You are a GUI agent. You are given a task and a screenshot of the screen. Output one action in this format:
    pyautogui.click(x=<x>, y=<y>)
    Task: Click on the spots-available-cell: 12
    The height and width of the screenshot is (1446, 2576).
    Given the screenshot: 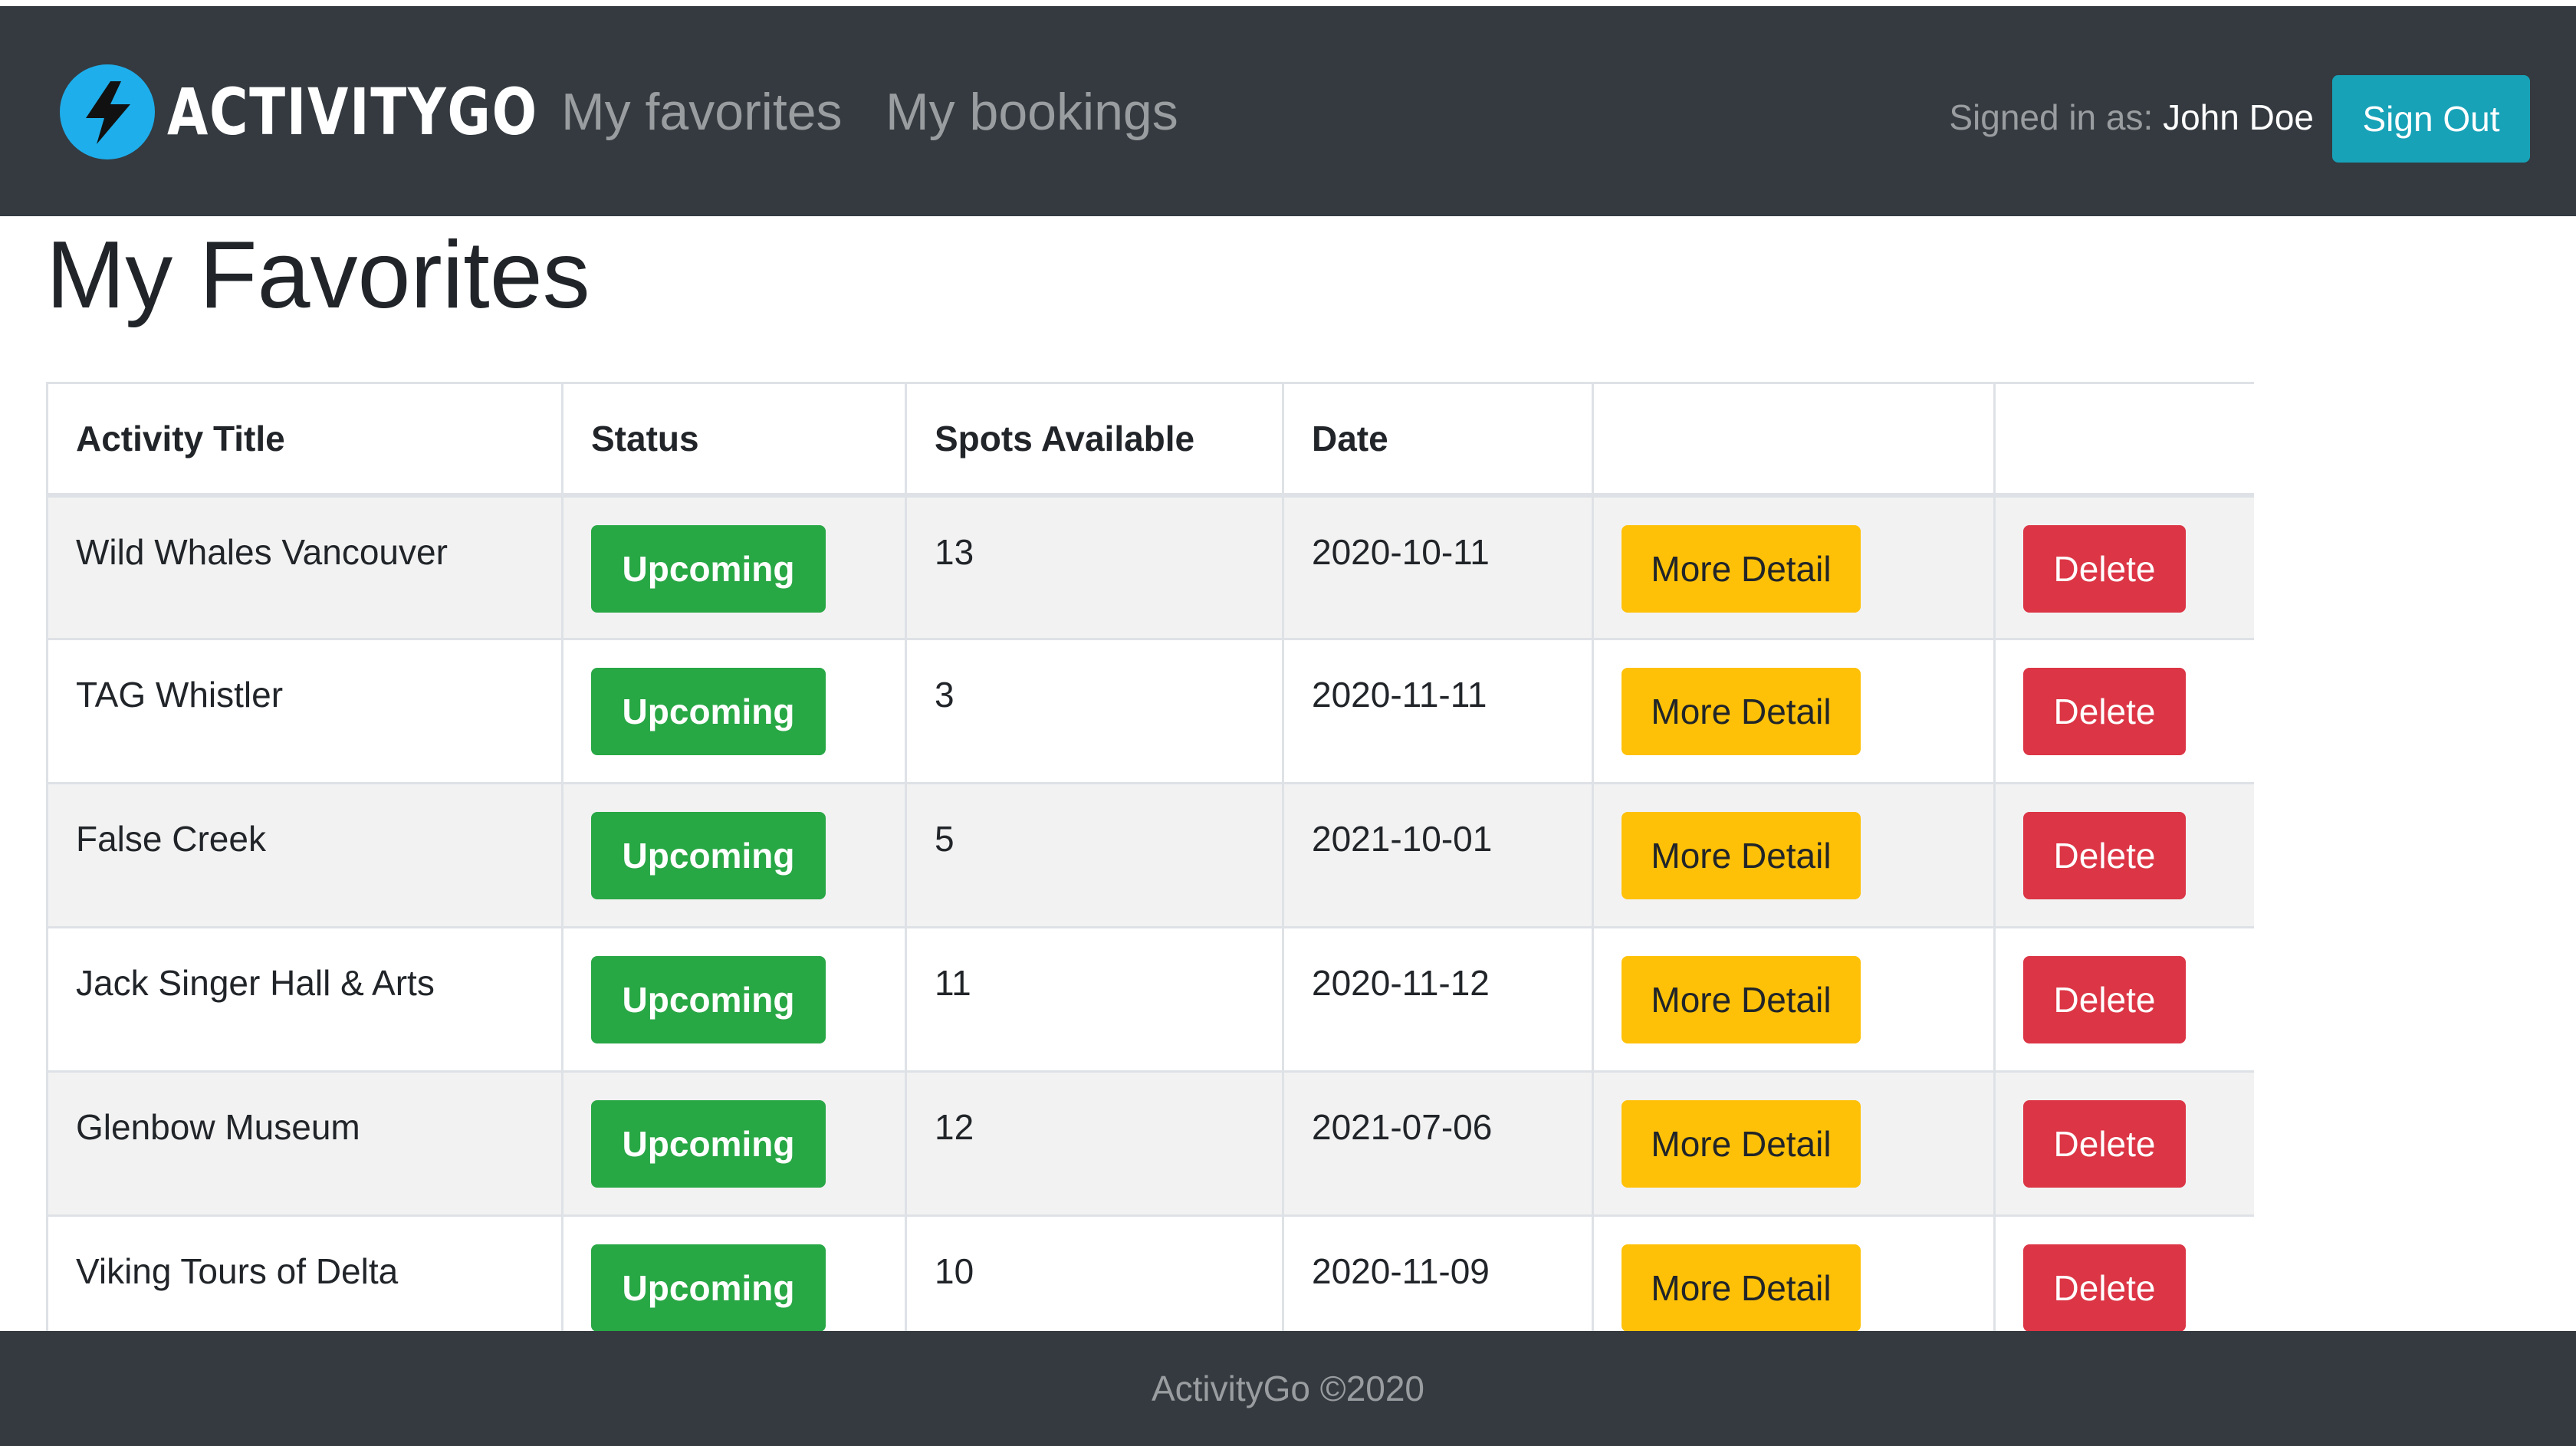 What is the action you would take?
    pyautogui.click(x=1095, y=1143)
    